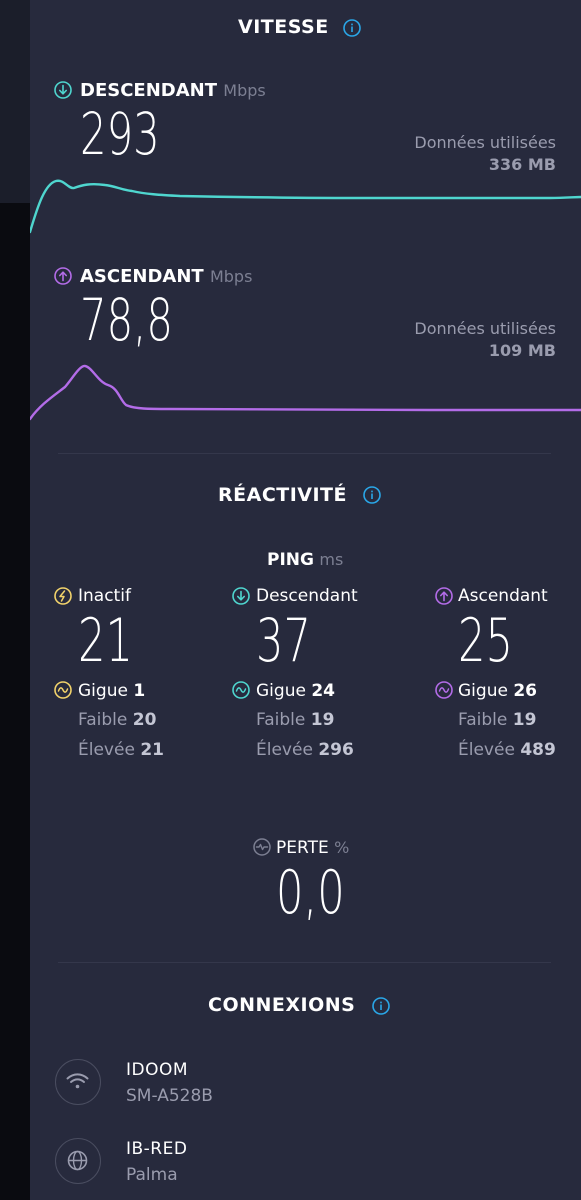 Image resolution: width=581 pixels, height=1200 pixels. I want to click on download-speed-value: 293, so click(120, 134).